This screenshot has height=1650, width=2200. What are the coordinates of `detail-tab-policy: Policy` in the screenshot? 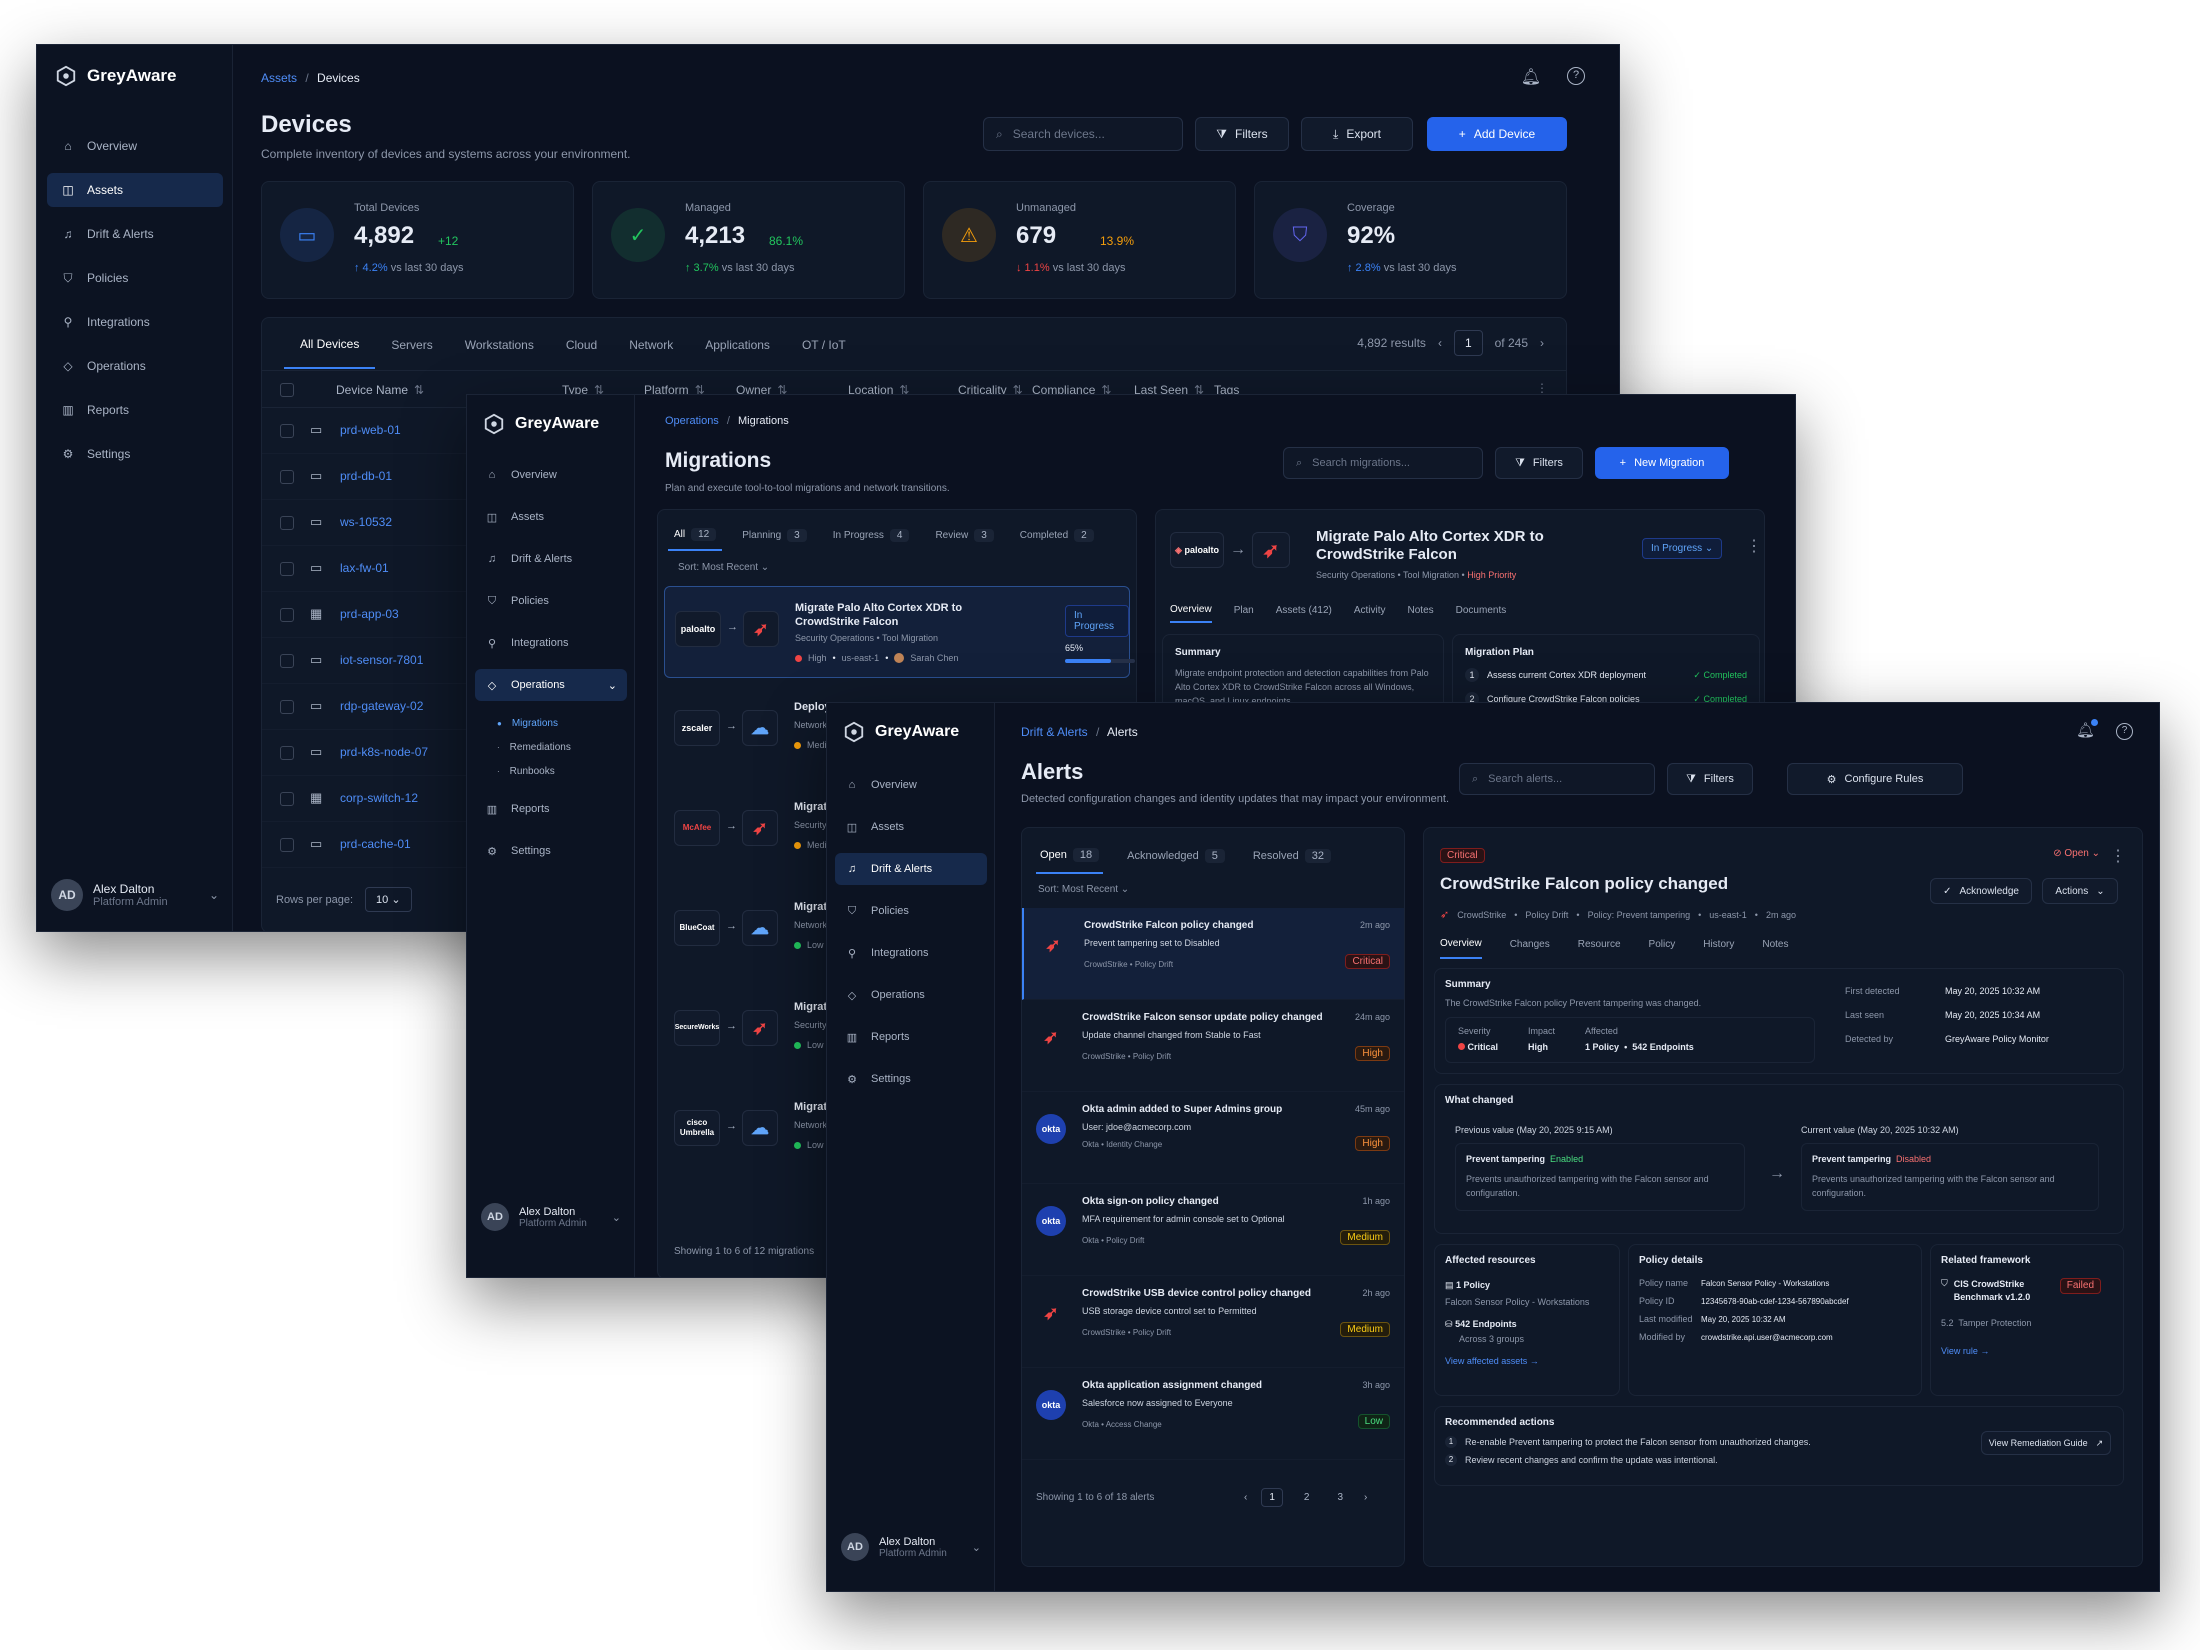 It's located at (1662, 948).